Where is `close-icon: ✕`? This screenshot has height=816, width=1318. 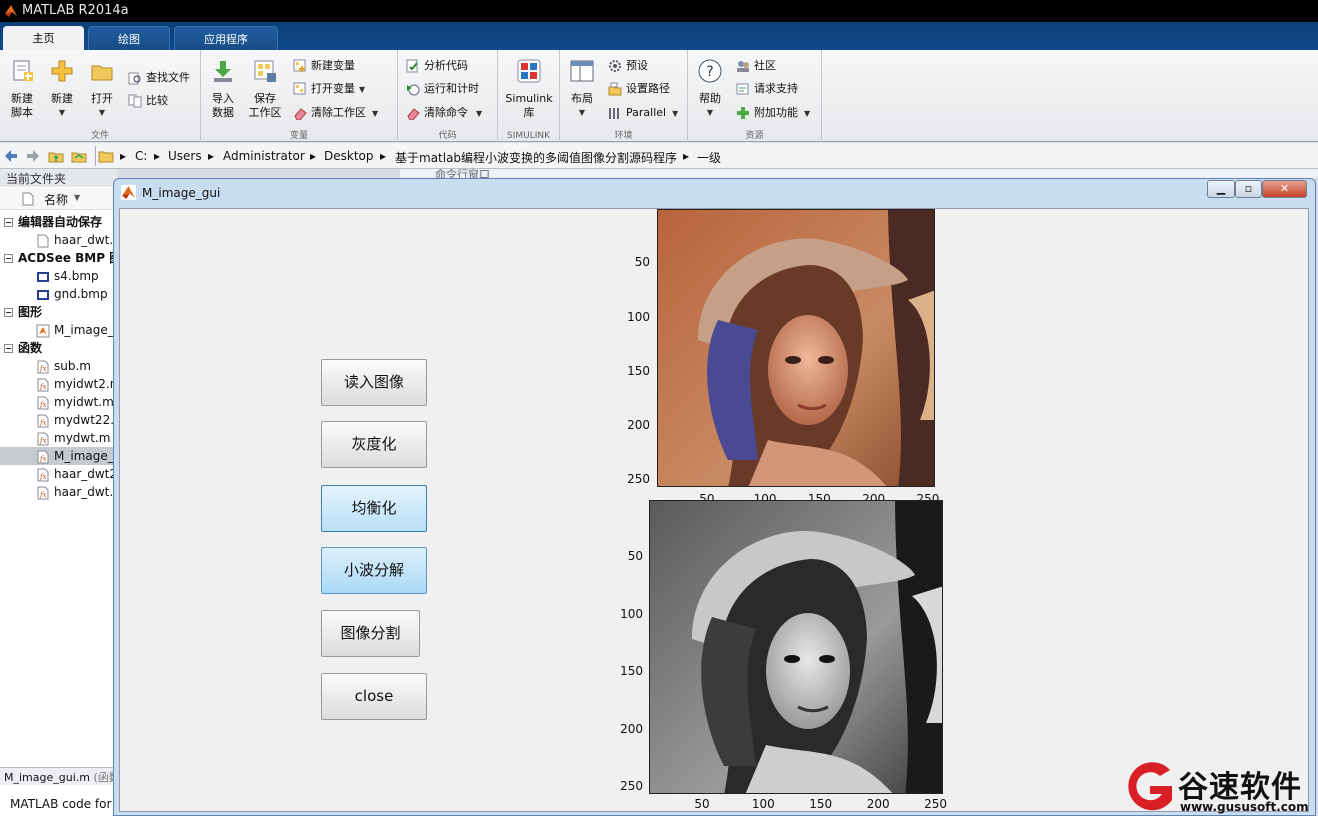
close-icon: ✕ is located at coordinates (1284, 188).